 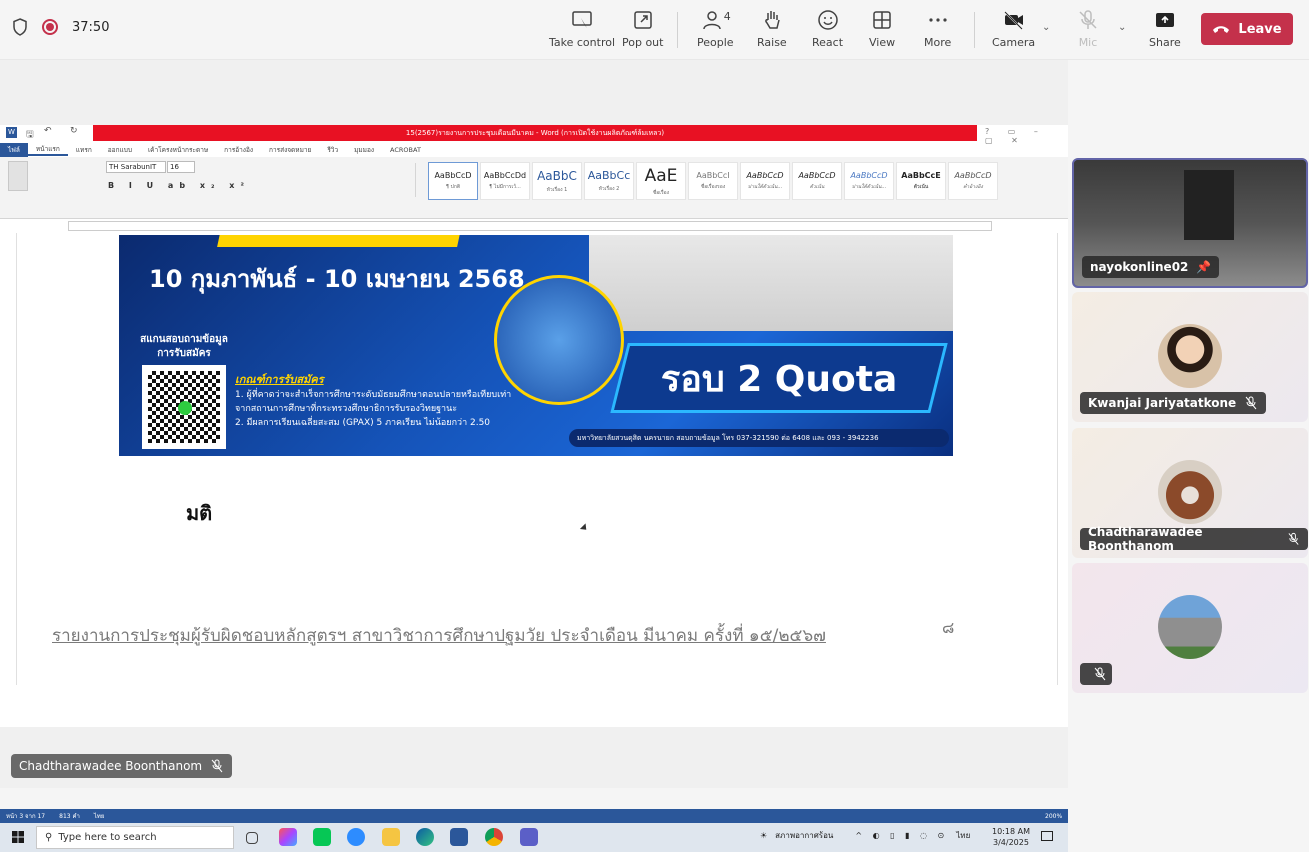 I want to click on style-item: AaE ชื่อเรื่อง, so click(x=661, y=181).